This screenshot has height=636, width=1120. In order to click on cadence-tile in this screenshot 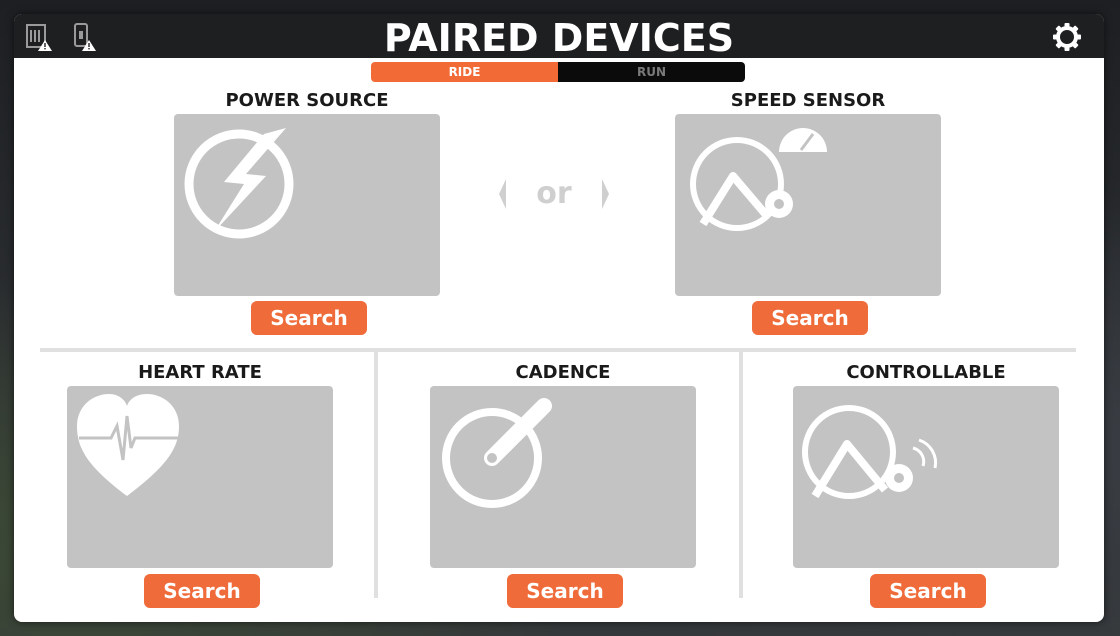, I will do `click(563, 477)`.